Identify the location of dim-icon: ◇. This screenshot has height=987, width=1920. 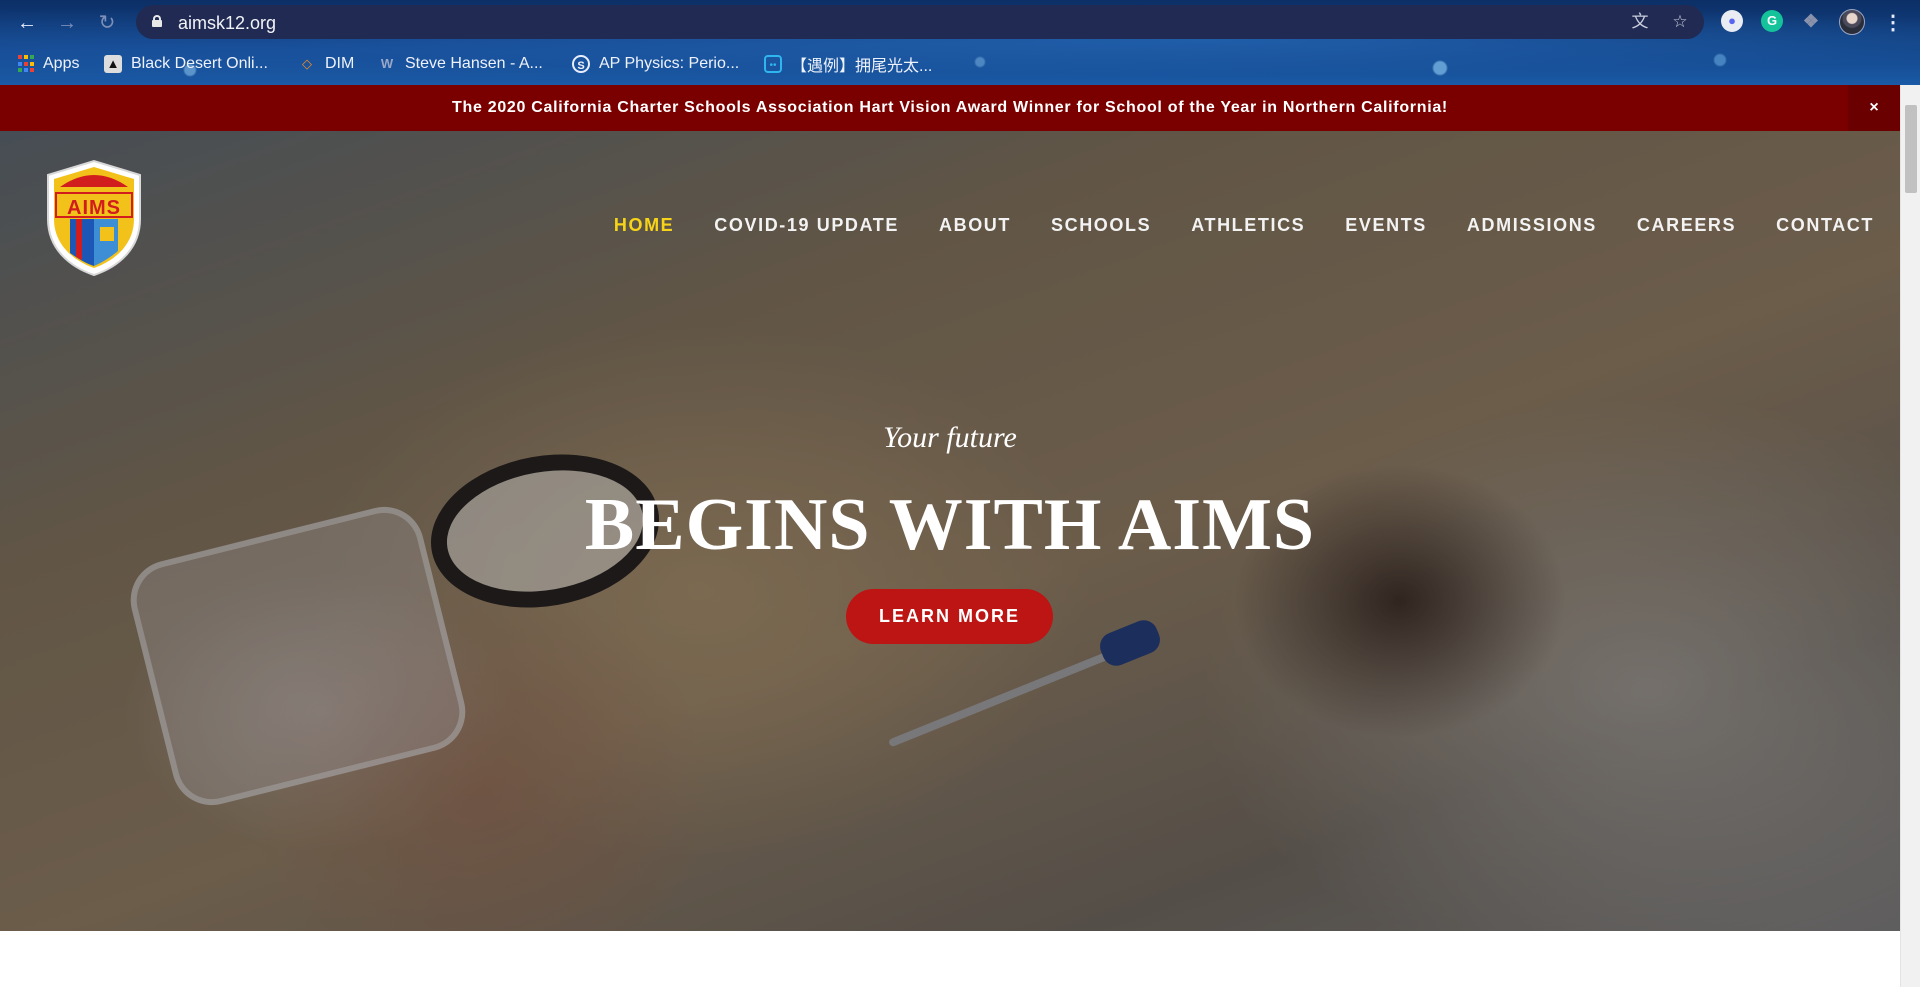
(307, 63).